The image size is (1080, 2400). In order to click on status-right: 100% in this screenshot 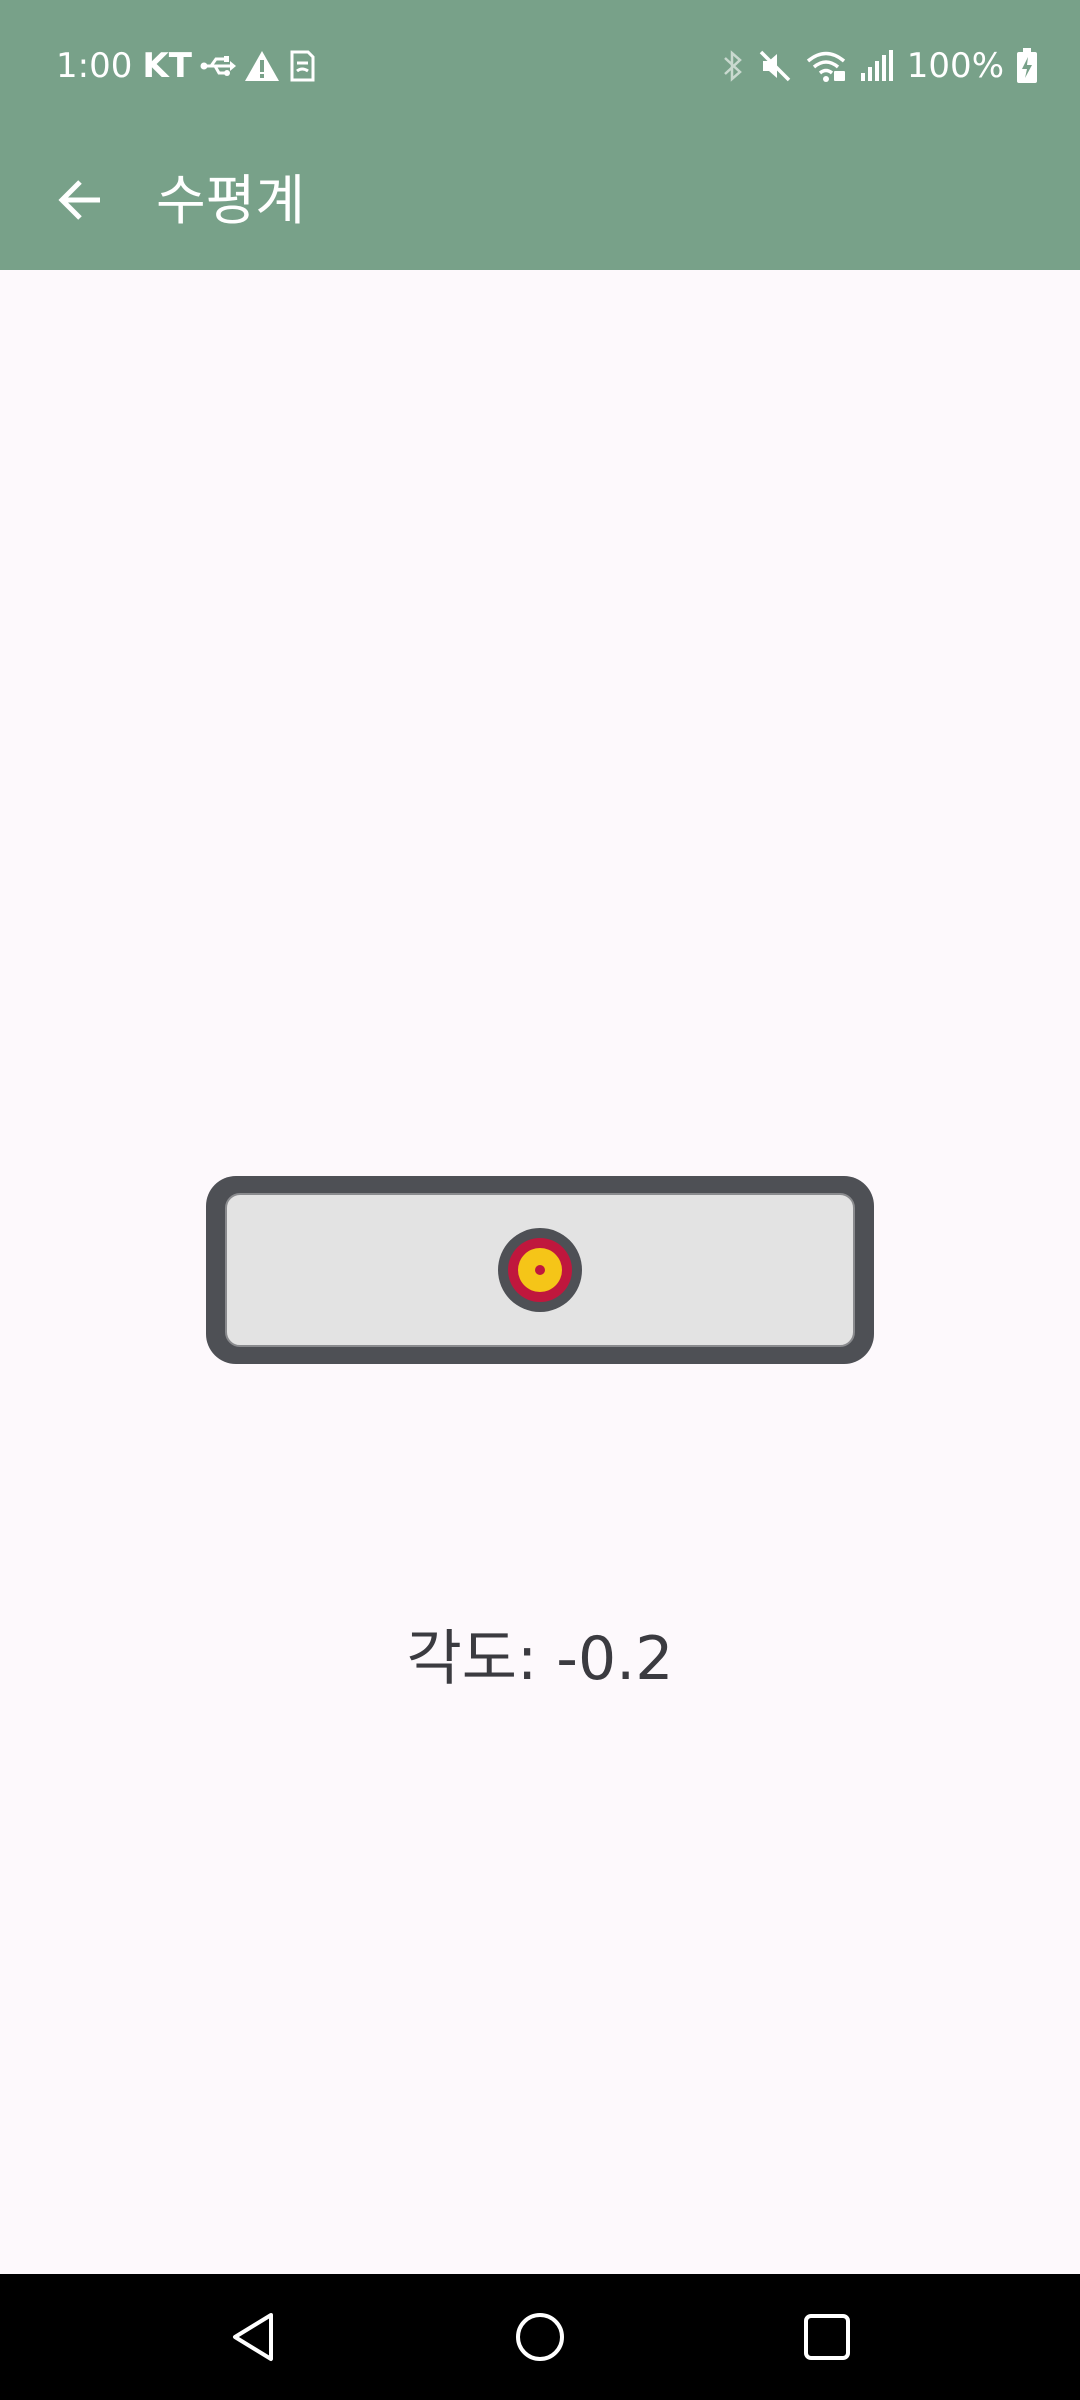, I will do `click(879, 66)`.